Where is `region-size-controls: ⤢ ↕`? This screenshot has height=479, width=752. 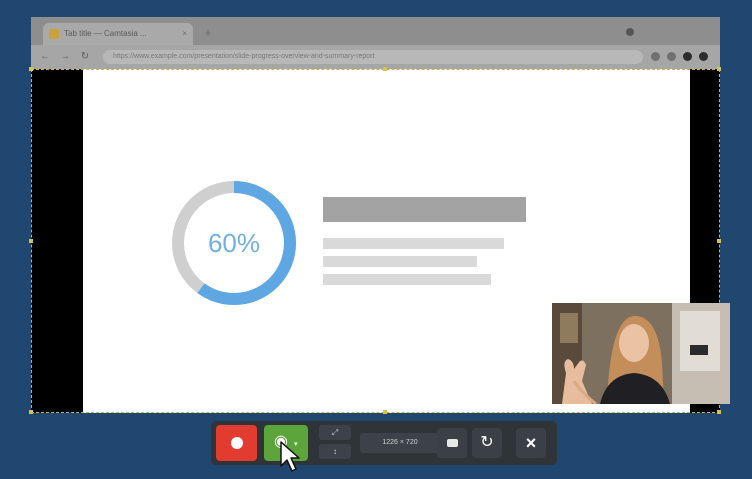 region-size-controls: ⤢ ↕ is located at coordinates (335, 443).